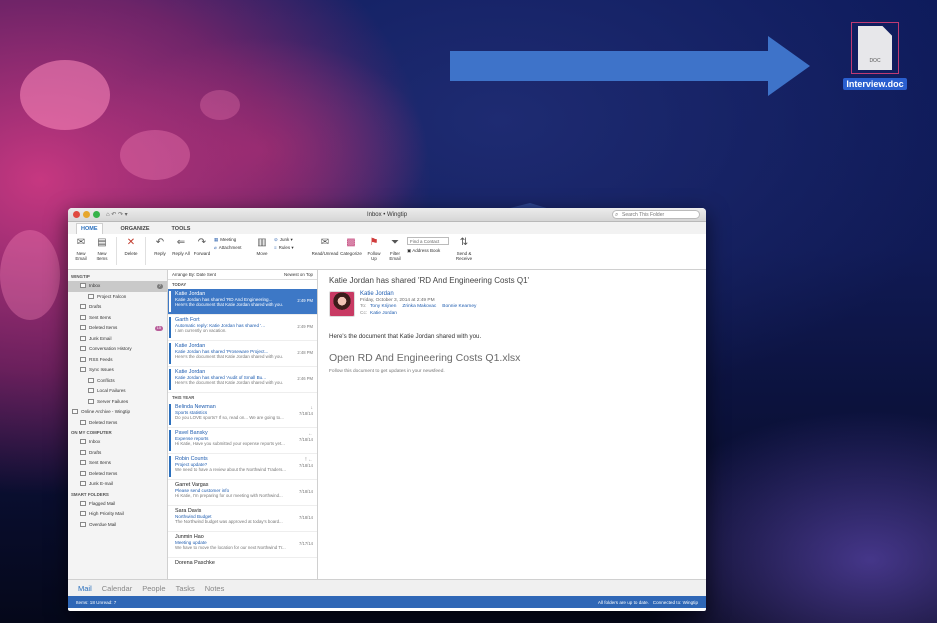 This screenshot has height=623, width=937. What do you see at coordinates (292, 248) in the screenshot?
I see `rules-button: ≡ Rules ▾` at bounding box center [292, 248].